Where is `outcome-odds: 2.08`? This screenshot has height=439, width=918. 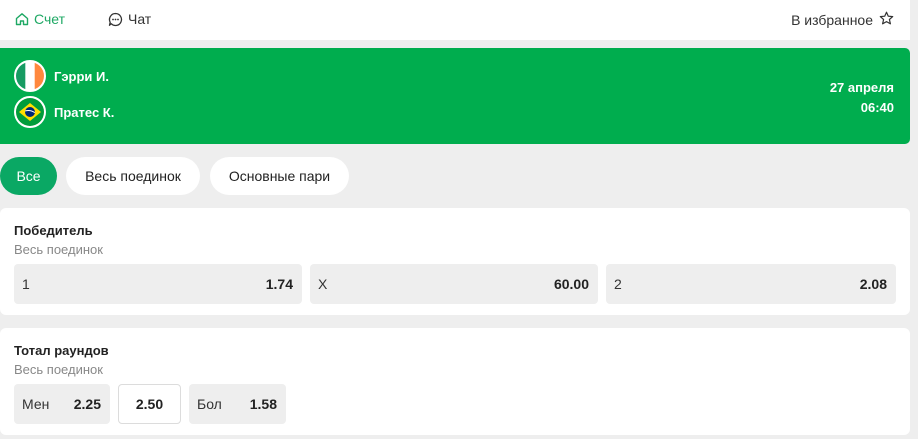
outcome-odds: 2.08 is located at coordinates (873, 284).